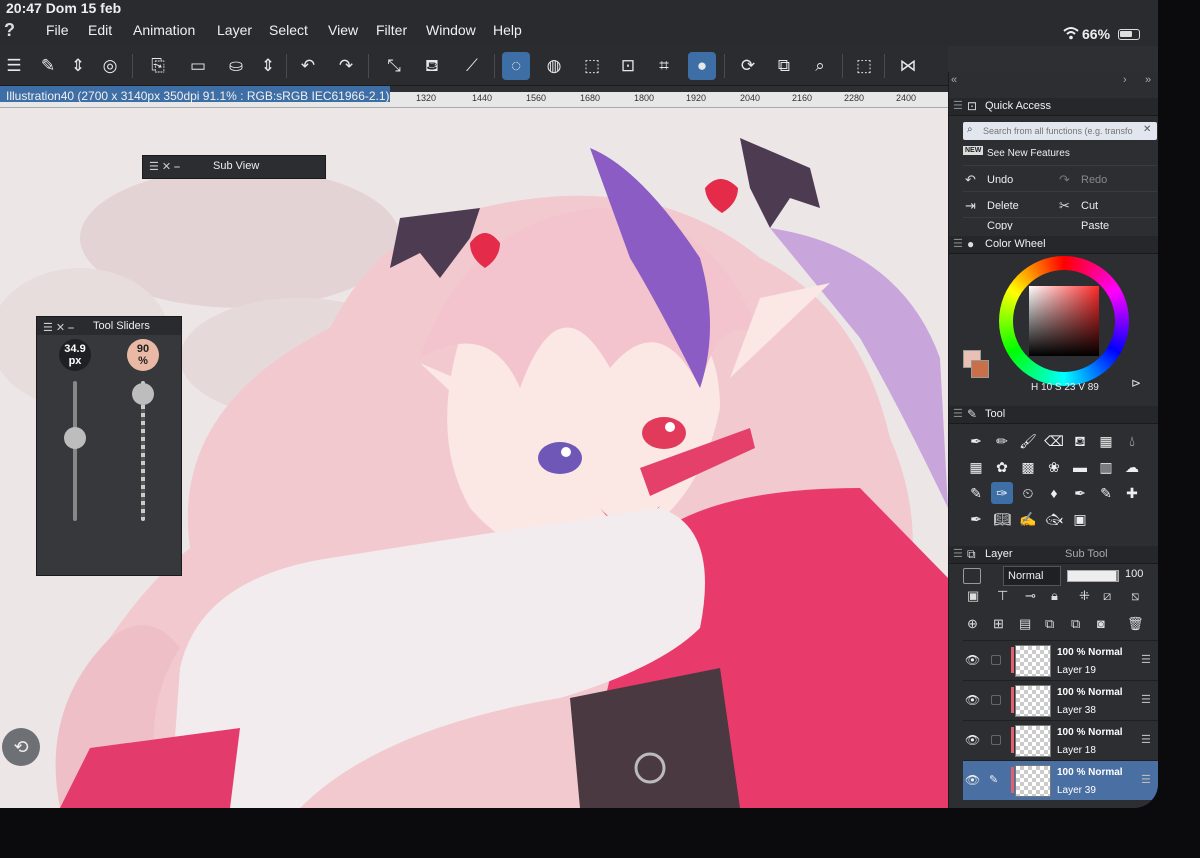  What do you see at coordinates (75, 438) in the screenshot?
I see `brush-size-thumb` at bounding box center [75, 438].